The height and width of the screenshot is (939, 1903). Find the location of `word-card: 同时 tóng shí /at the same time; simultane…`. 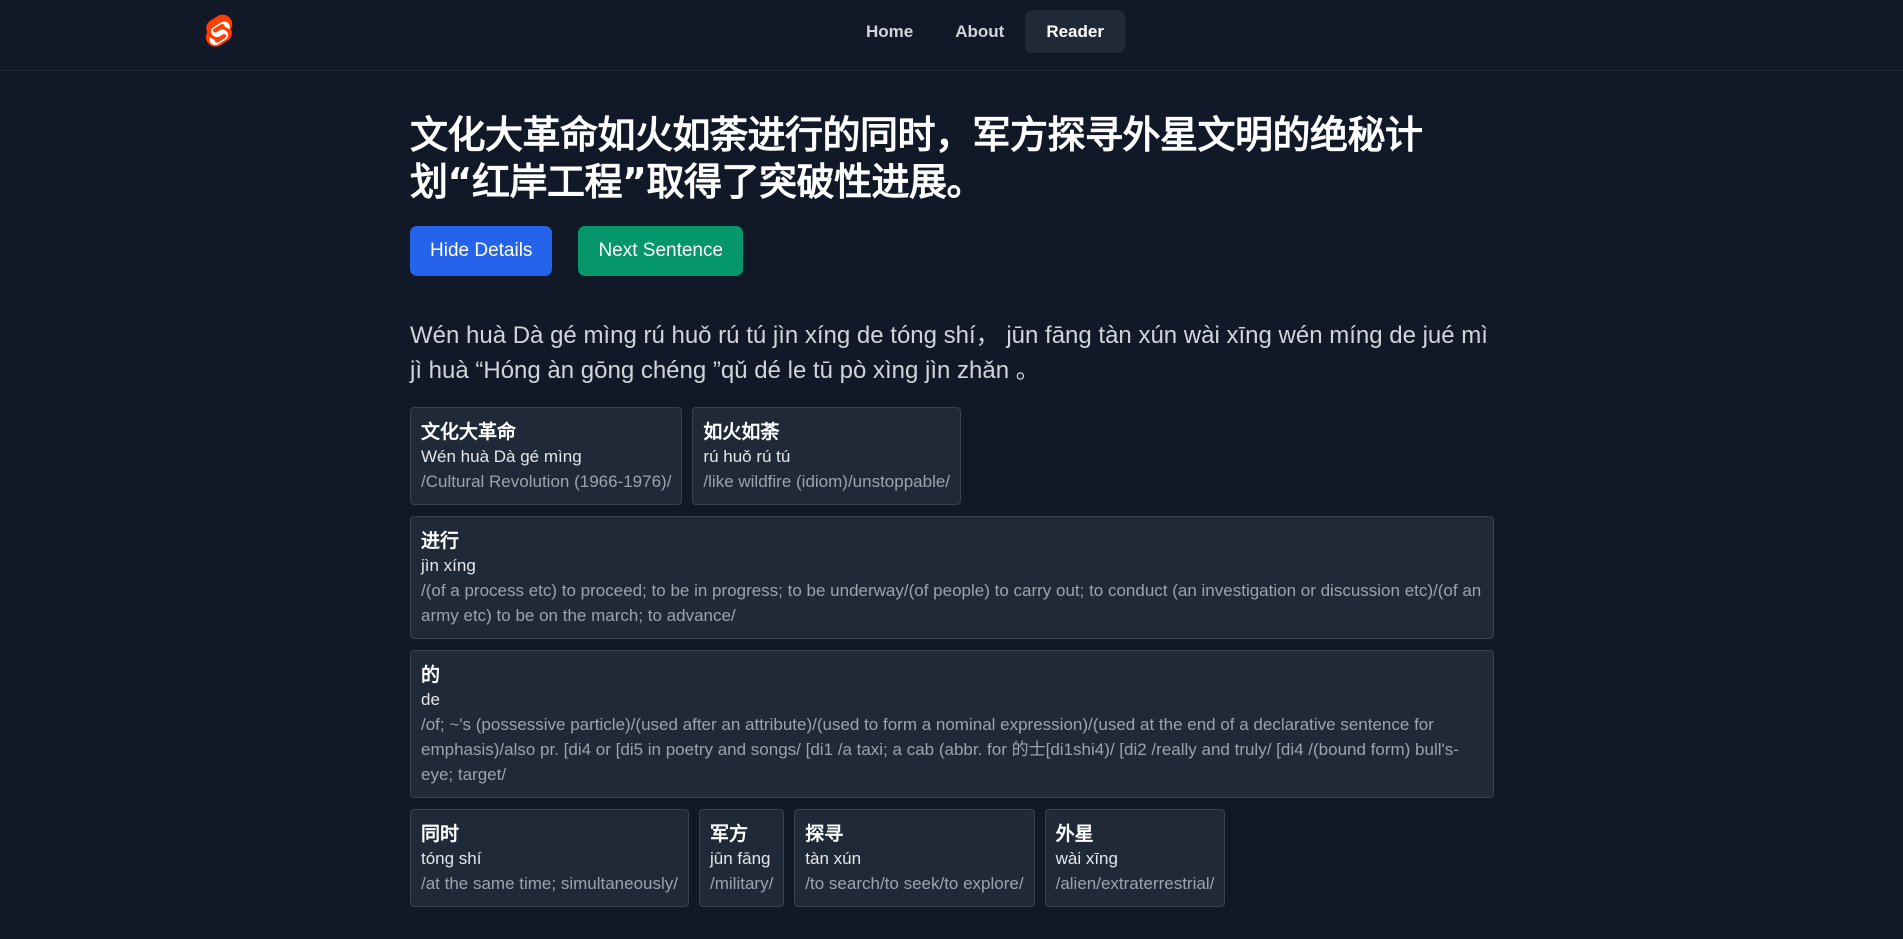

word-card: 同时 tóng shí /at the same time; simultane… is located at coordinates (550, 858).